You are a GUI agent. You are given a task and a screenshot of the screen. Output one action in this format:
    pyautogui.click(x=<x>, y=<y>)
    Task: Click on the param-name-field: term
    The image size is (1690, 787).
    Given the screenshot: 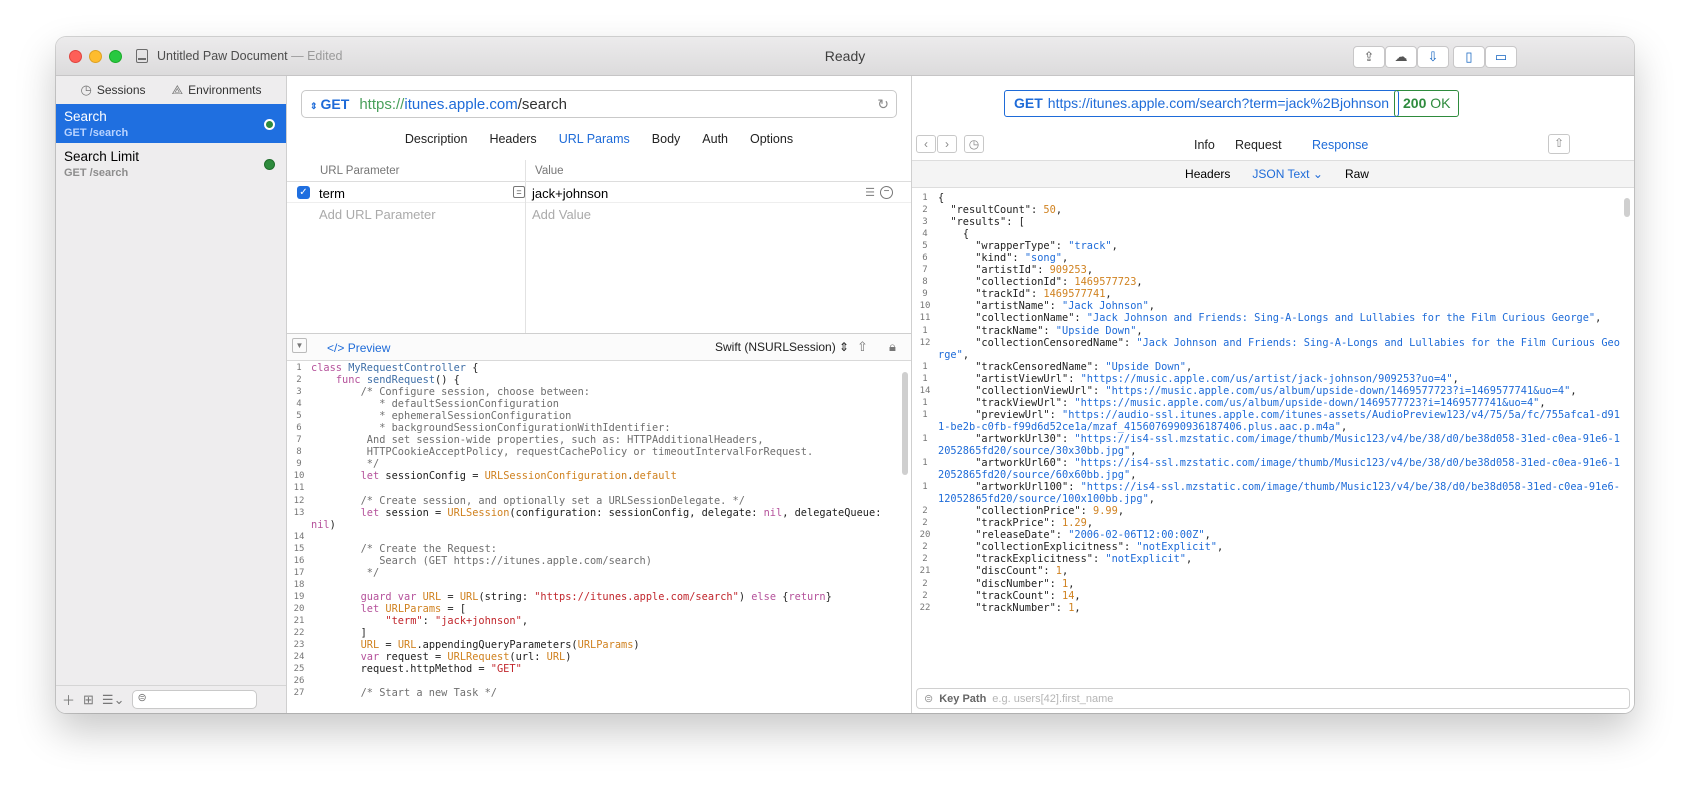 What is the action you would take?
    pyautogui.click(x=332, y=193)
    